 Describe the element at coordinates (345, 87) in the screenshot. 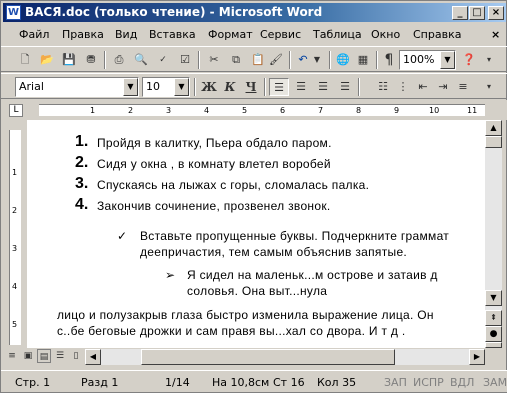

I see `justify-icon: ☰` at that location.